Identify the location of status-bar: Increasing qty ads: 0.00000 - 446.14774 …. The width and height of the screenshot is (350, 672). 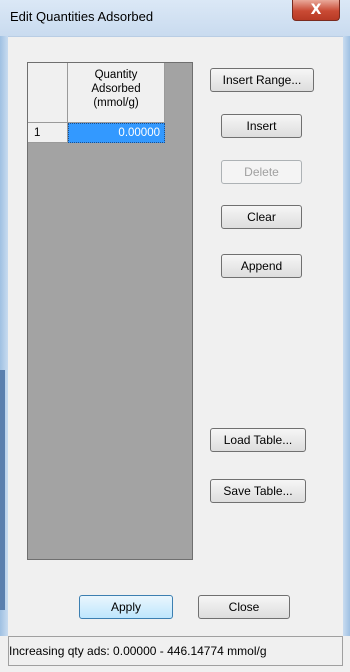
(175, 651).